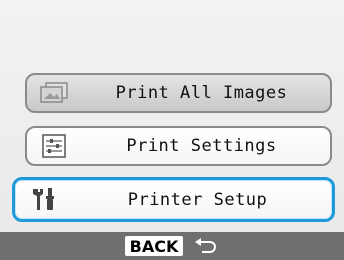 This screenshot has height=260, width=344. I want to click on all-images-icon, so click(54, 93).